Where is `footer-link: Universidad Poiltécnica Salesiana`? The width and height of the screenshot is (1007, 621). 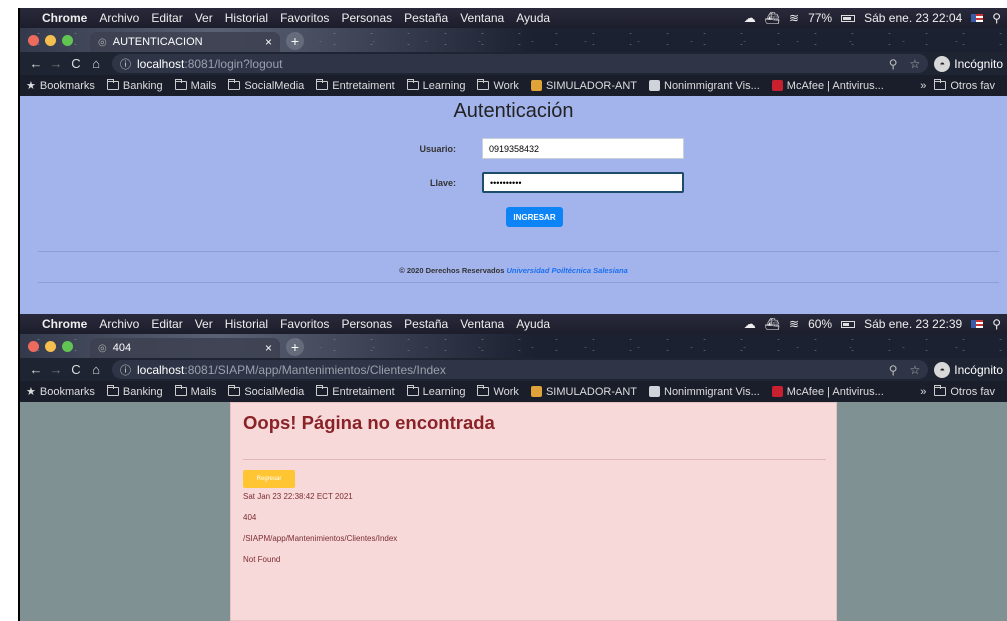
footer-link: Universidad Poiltécnica Salesiana is located at coordinates (566, 270).